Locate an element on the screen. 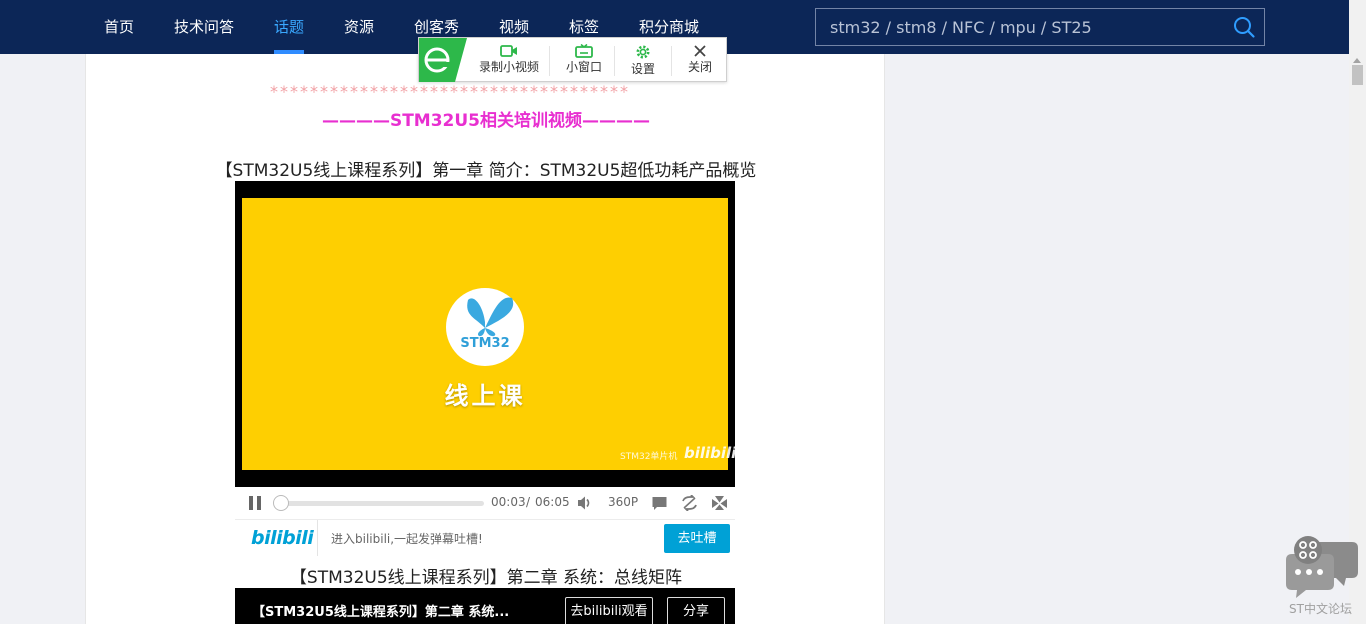 The height and width of the screenshot is (624, 1366). chat-bubbles-icon is located at coordinates (1322, 567).